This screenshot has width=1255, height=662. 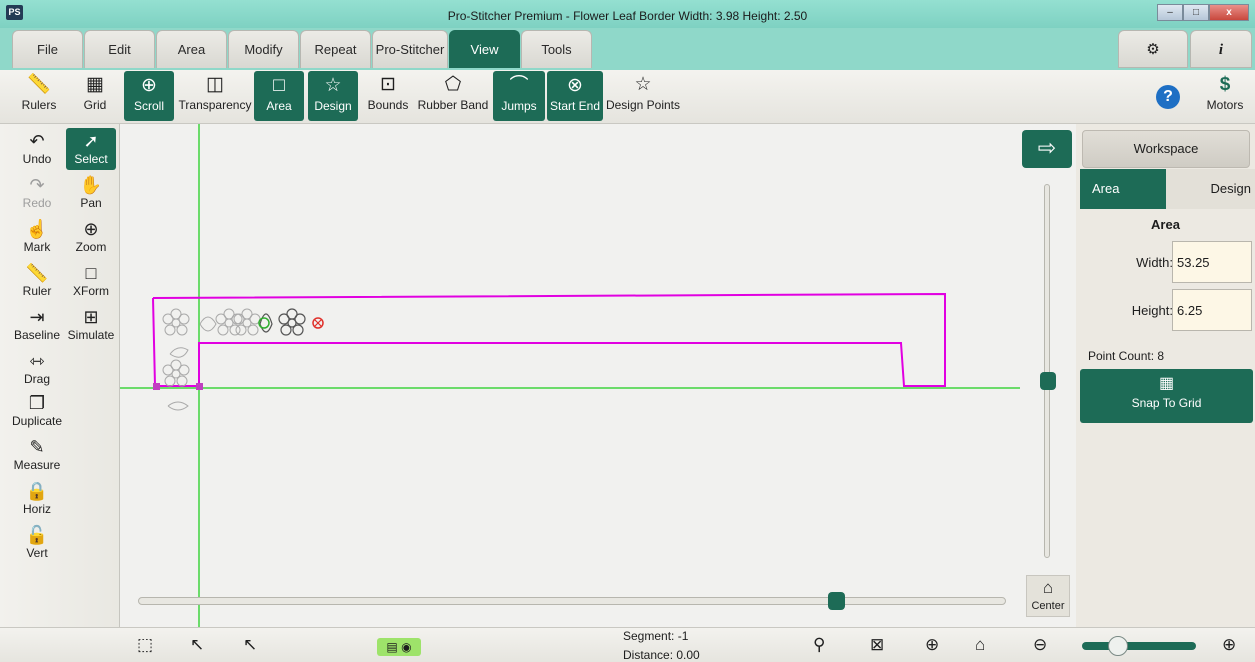 I want to click on toggle-icon: ▤ ◉, so click(x=399, y=647).